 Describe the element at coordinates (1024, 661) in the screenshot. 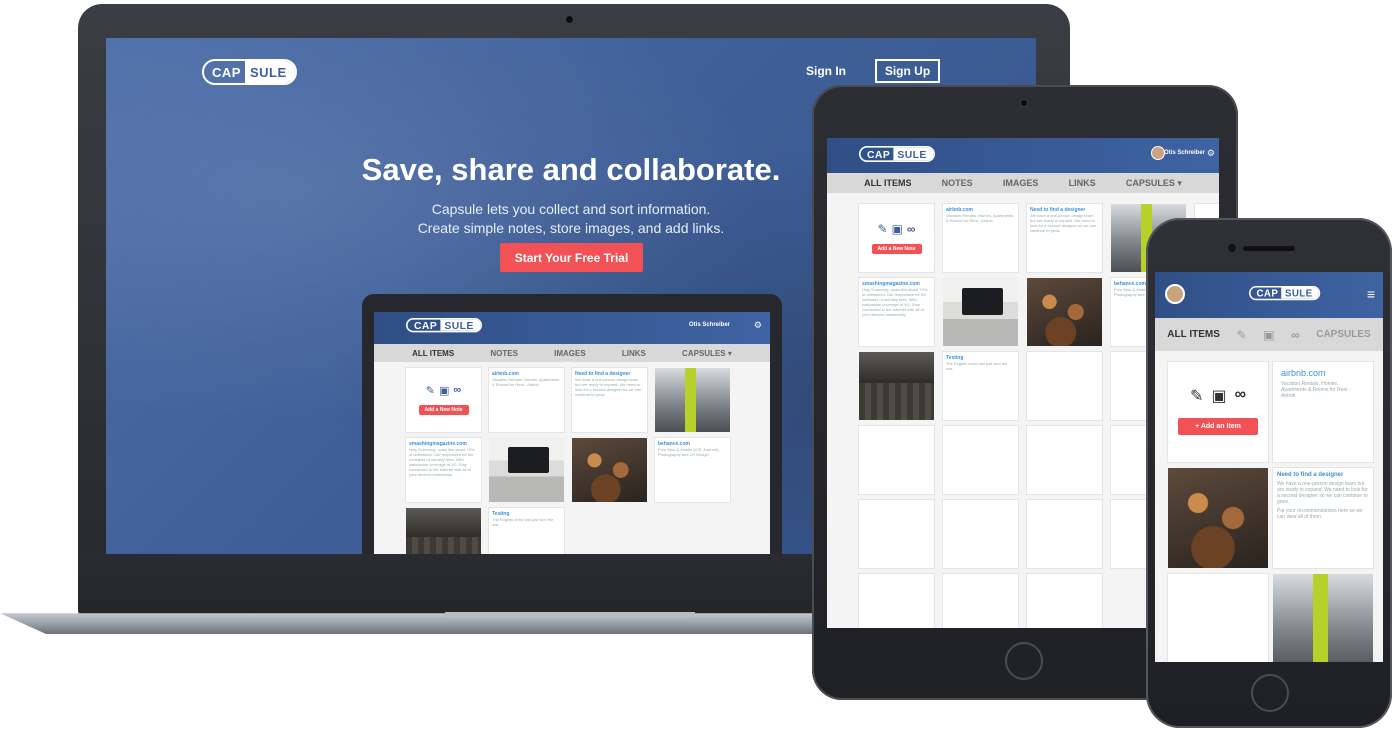

I see `tablet-home-button` at that location.